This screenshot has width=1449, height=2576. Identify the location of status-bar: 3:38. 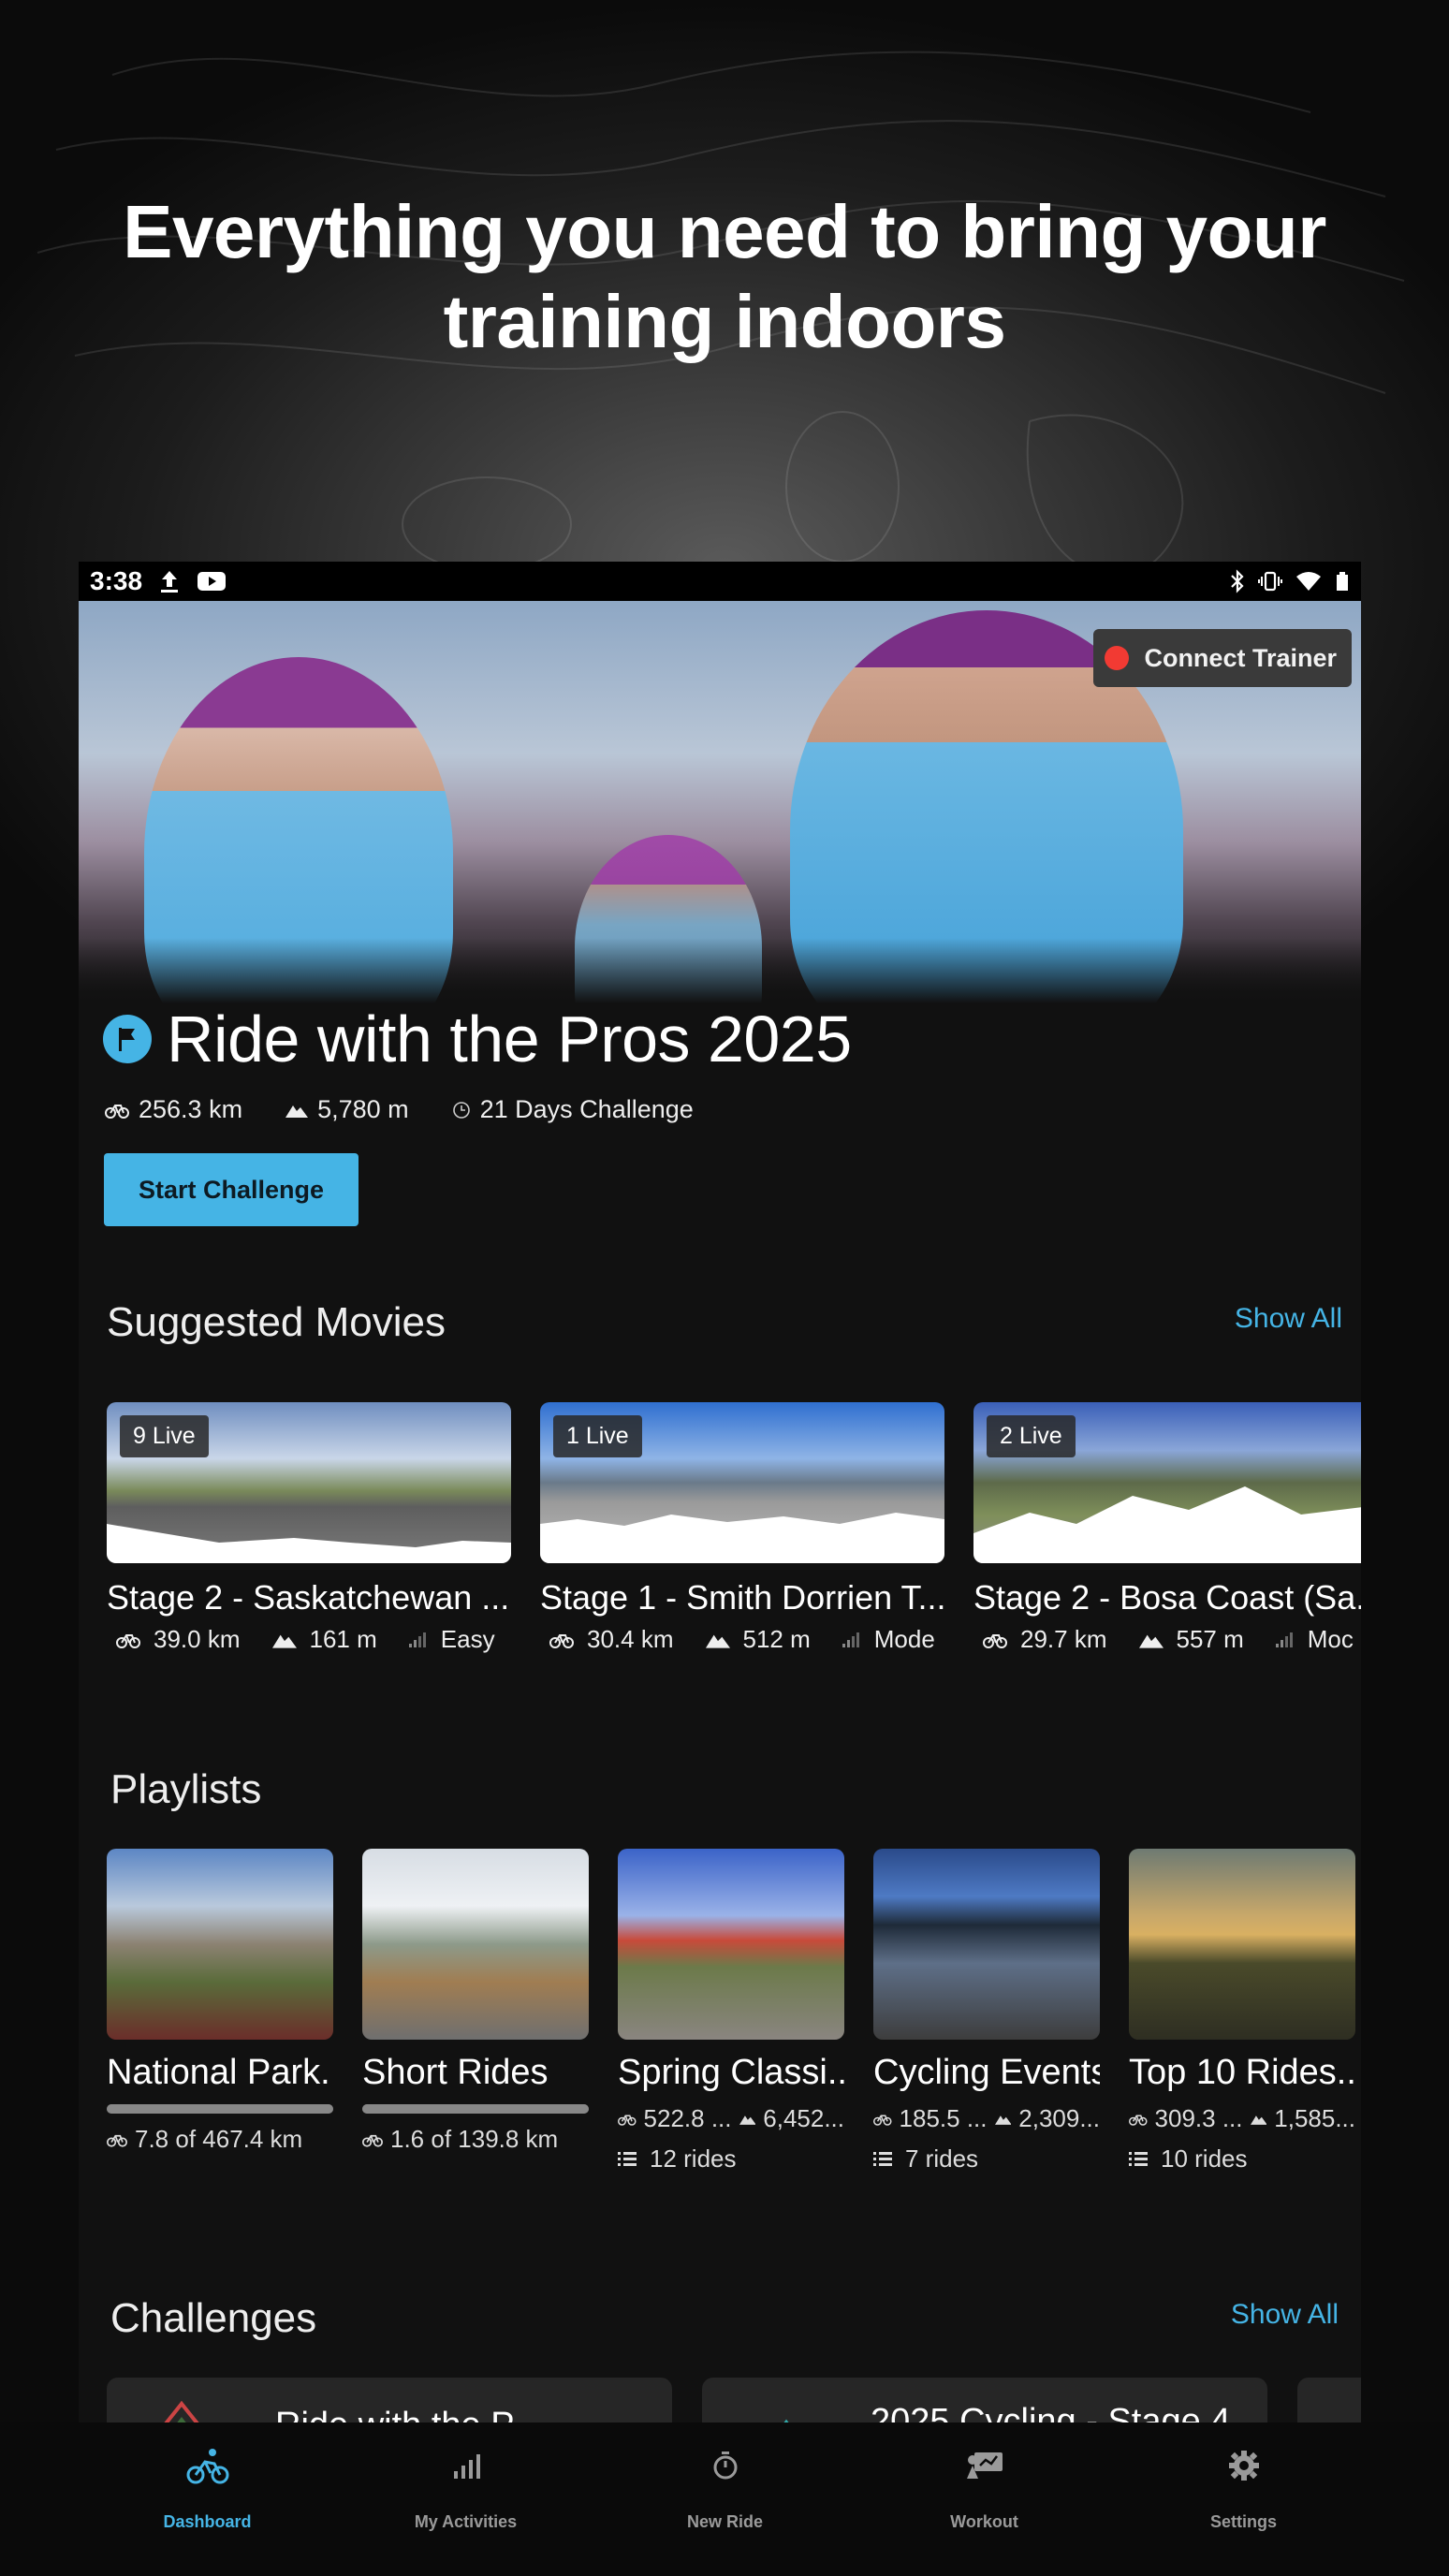
(720, 581).